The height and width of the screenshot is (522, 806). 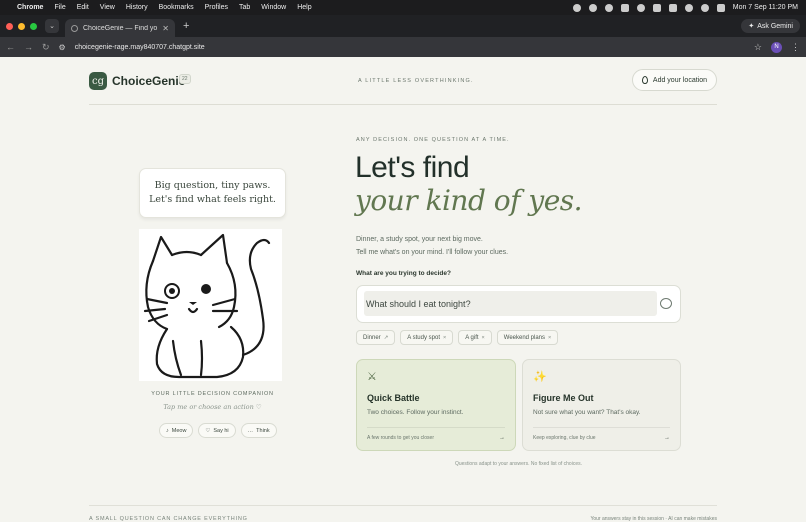 I want to click on question-input, so click(x=510, y=303).